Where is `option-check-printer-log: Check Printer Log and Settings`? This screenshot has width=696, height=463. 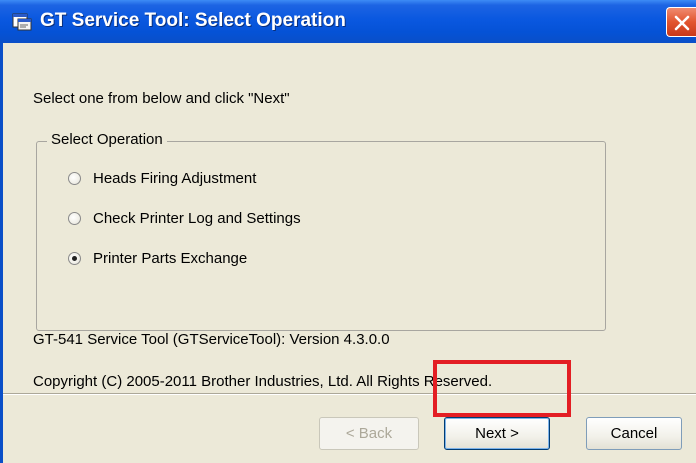
option-check-printer-log: Check Printer Log and Settings is located at coordinates (184, 218).